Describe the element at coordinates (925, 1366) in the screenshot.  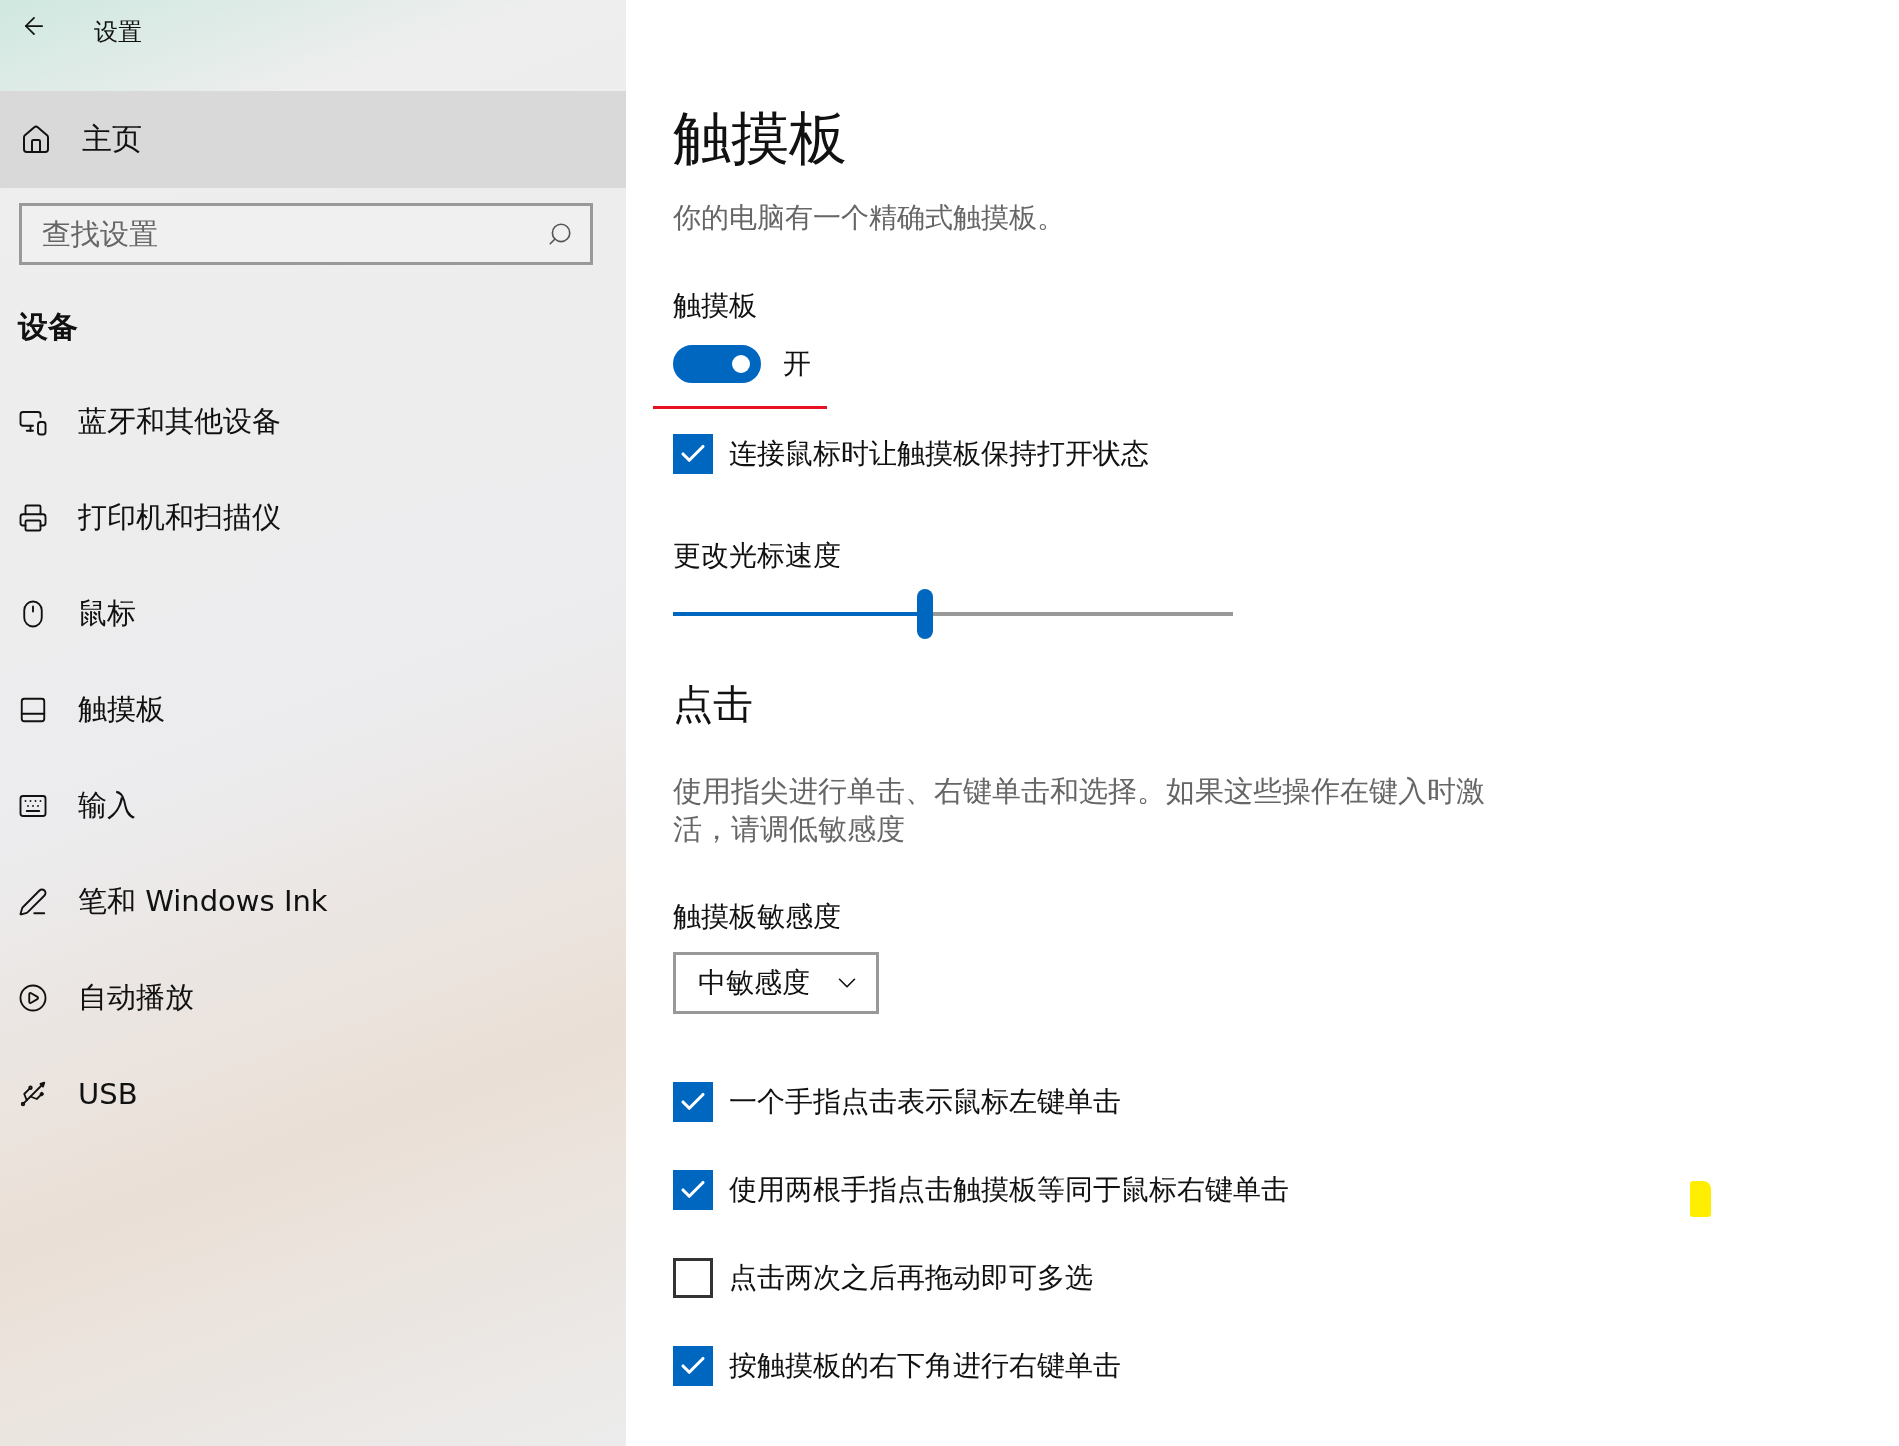
I see `checkbox-label: 按触摸板的右下角进行右键单击` at that location.